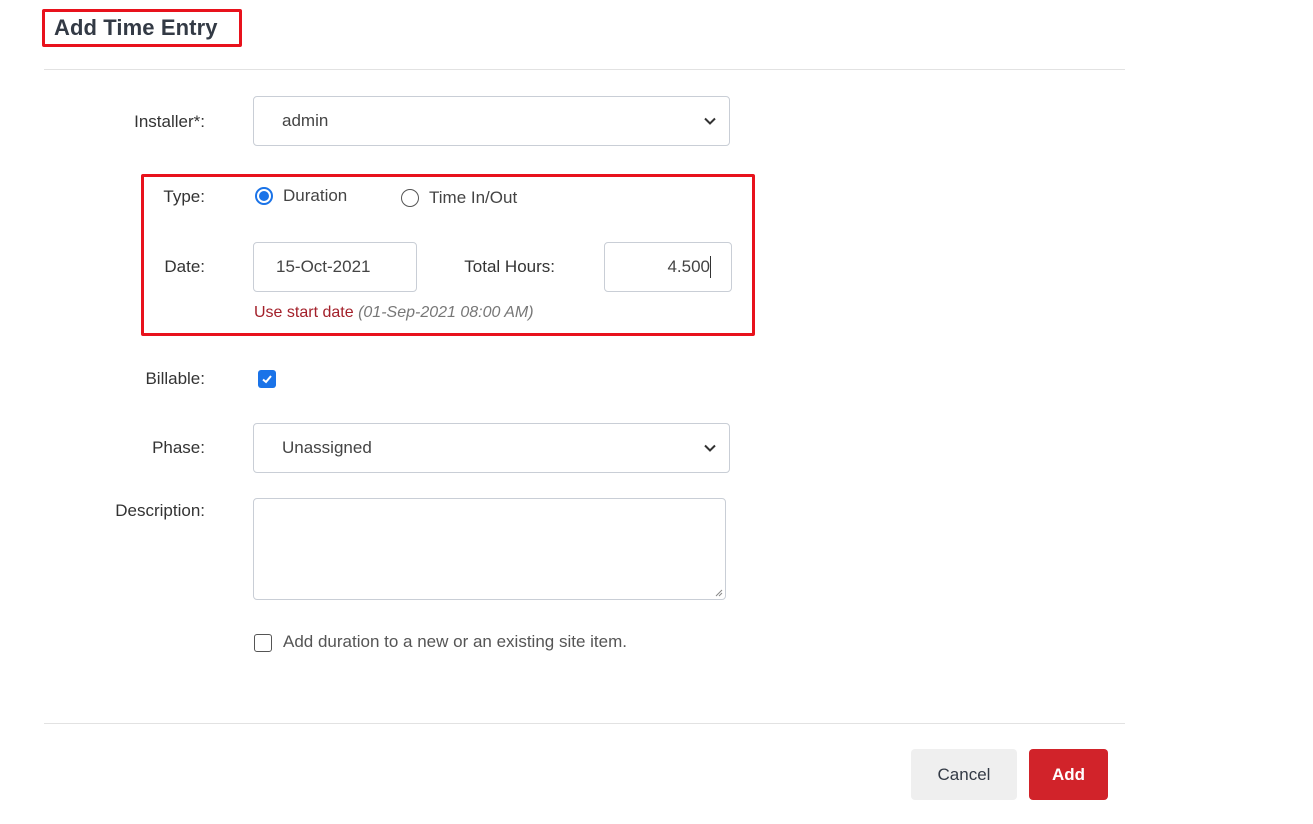 The height and width of the screenshot is (824, 1313). I want to click on footer-divider, so click(584, 723).